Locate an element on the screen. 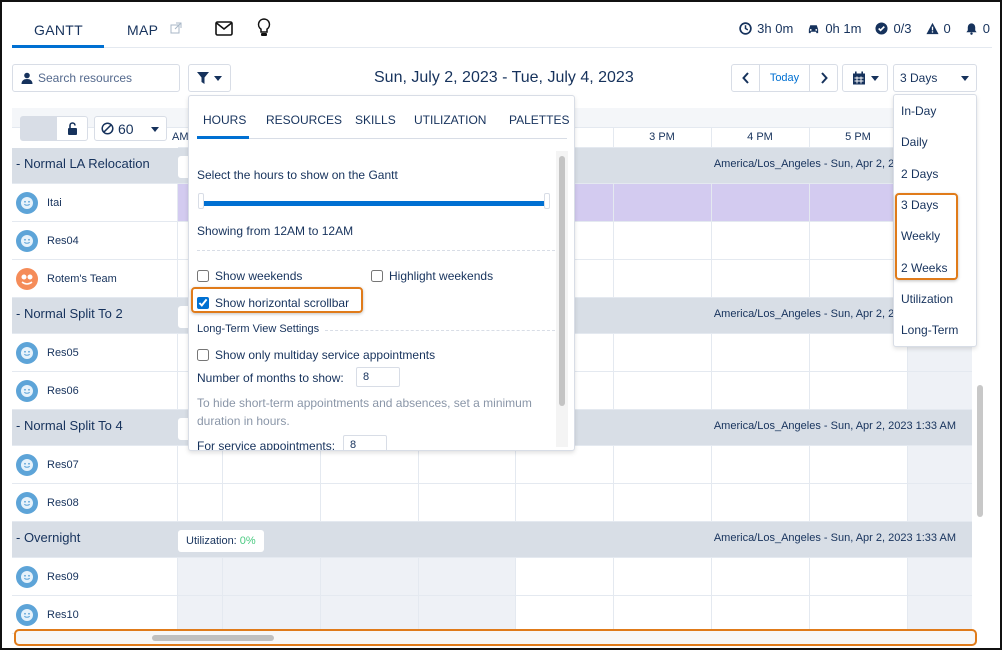 The image size is (1002, 650). show-horizontal-scrollbar-option: Show horizontal scrollbar is located at coordinates (273, 303).